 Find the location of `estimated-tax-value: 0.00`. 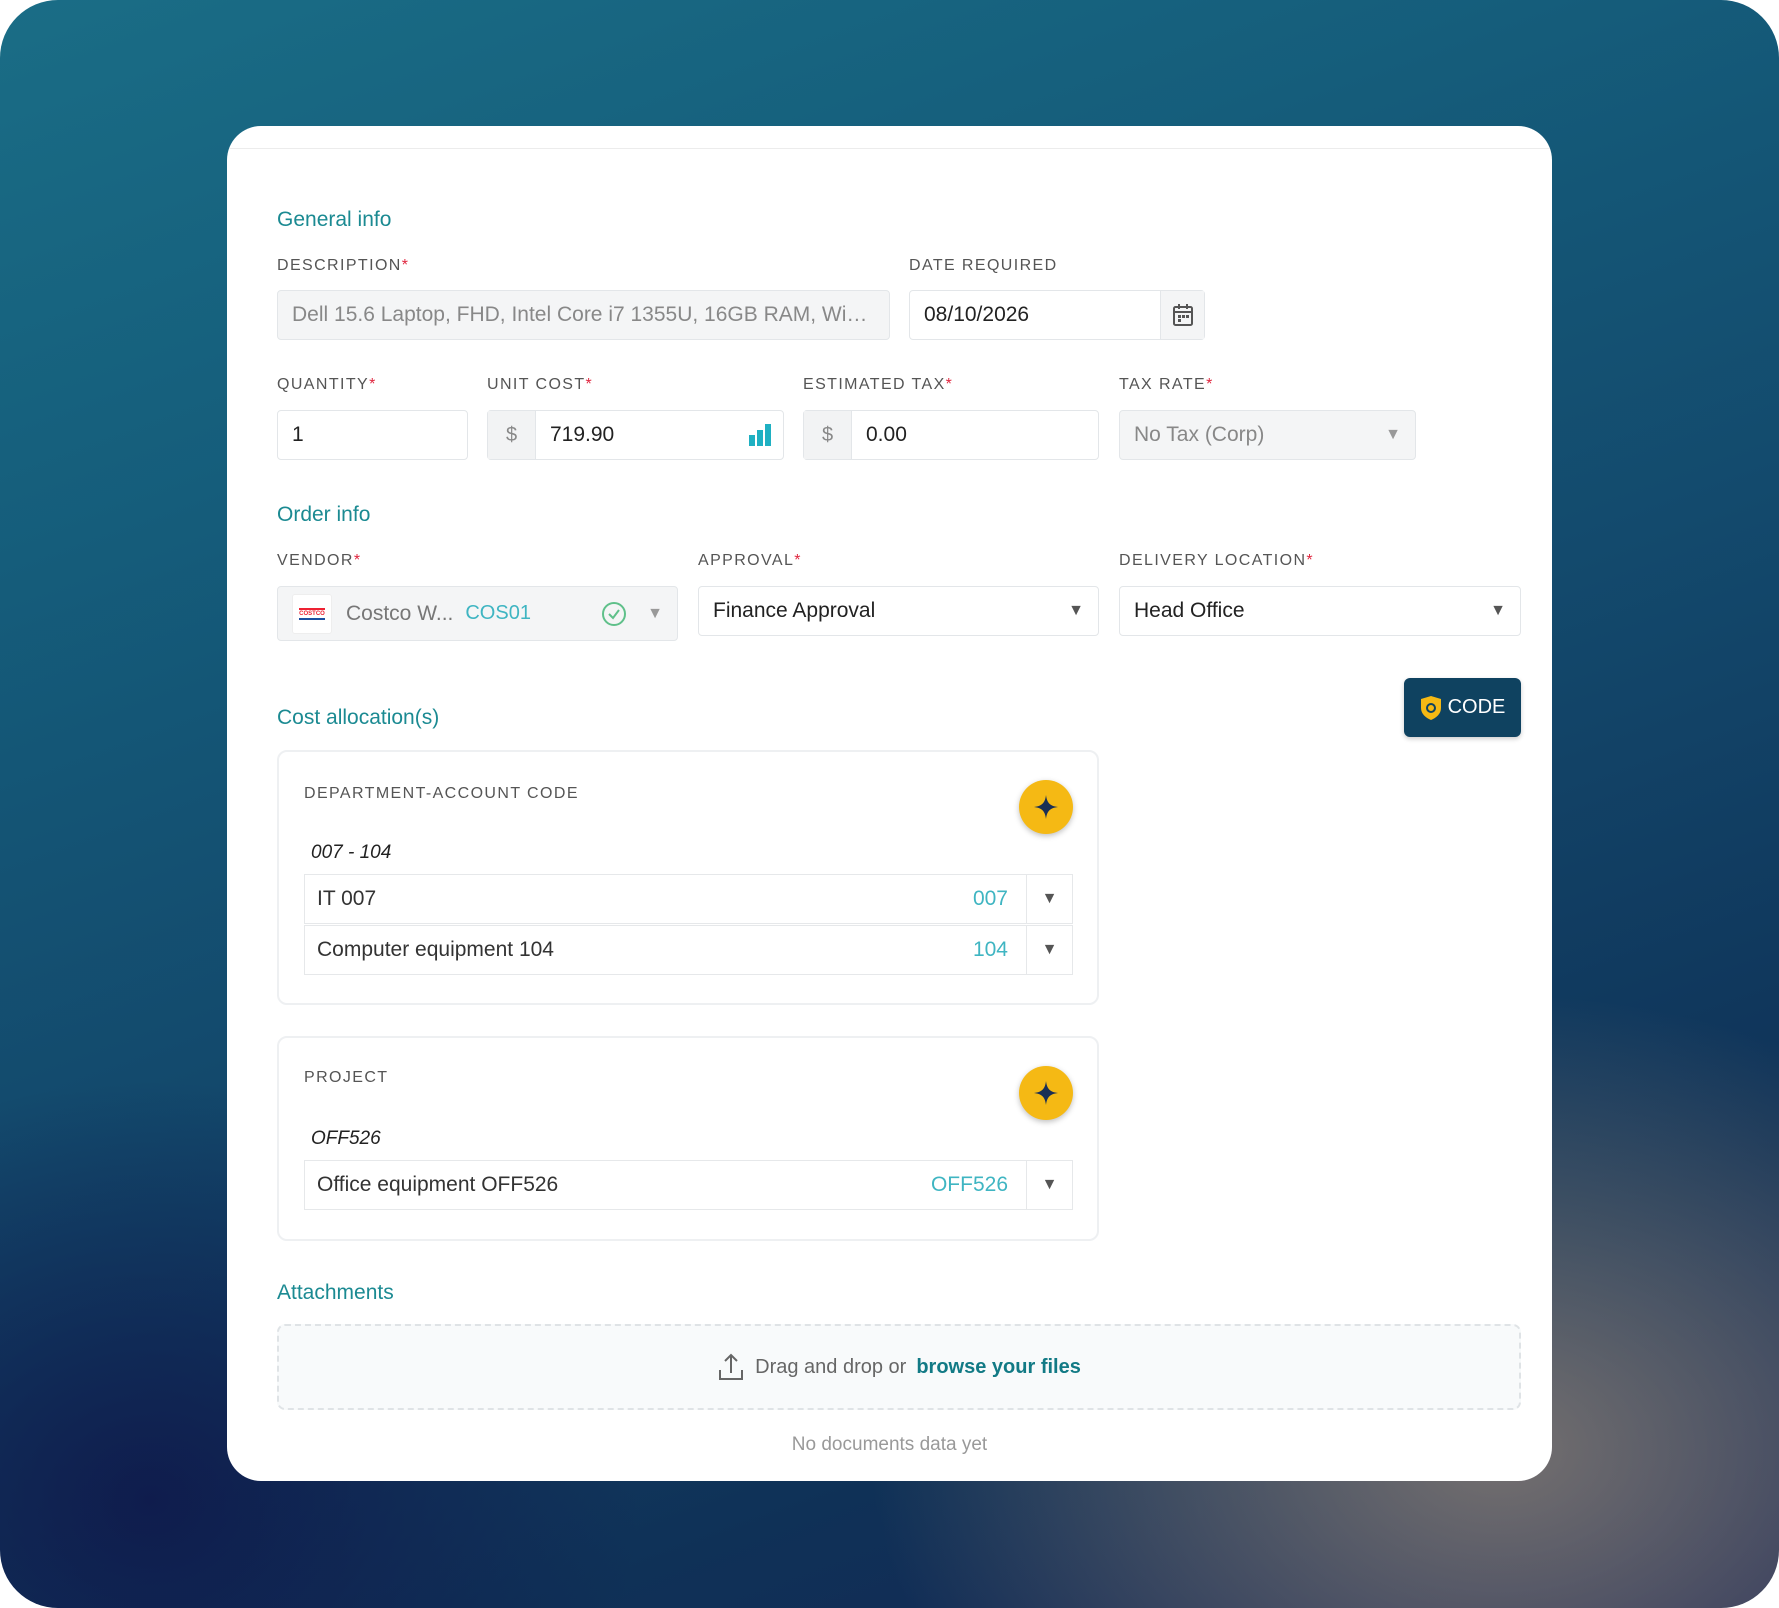

estimated-tax-value: 0.00 is located at coordinates (886, 434).